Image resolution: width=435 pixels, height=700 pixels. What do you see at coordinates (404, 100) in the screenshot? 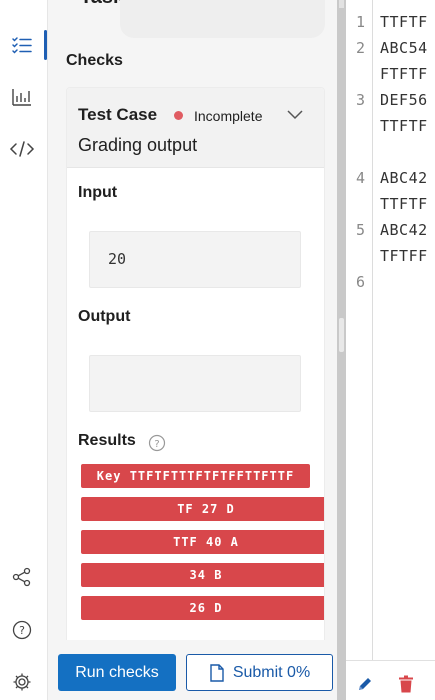
I see `code-line: DEF56` at bounding box center [404, 100].